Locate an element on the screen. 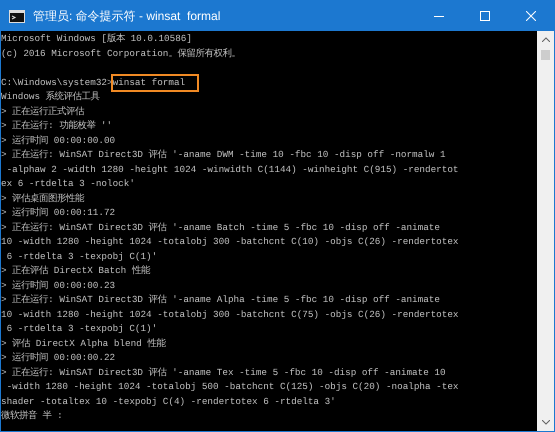  console-line: > 正在运行: WinSAT Direct3D 评估 '-aname DWM -time 10 -fbc 10 -disp off -normalw 1 is located at coordinates (223, 155).